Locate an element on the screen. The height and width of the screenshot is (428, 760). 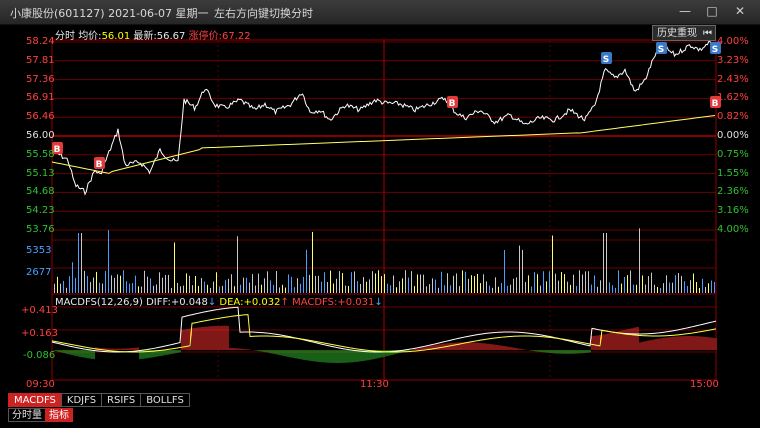
tab-volume: 分时量 is located at coordinates (27, 415).